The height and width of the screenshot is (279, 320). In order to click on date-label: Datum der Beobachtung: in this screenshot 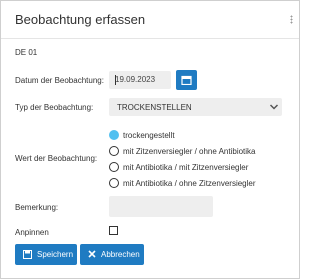, I will do `click(59, 80)`.